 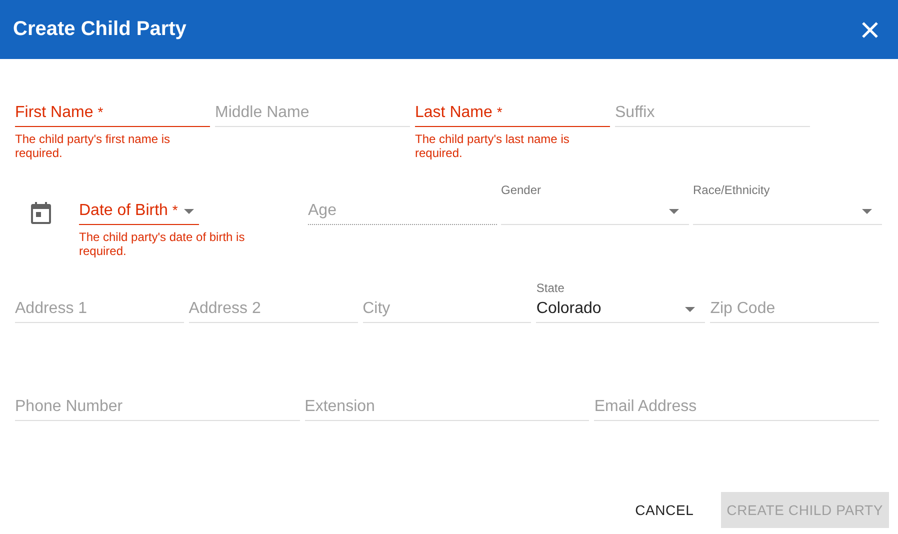 I want to click on text-field: Phone Number, so click(x=157, y=399).